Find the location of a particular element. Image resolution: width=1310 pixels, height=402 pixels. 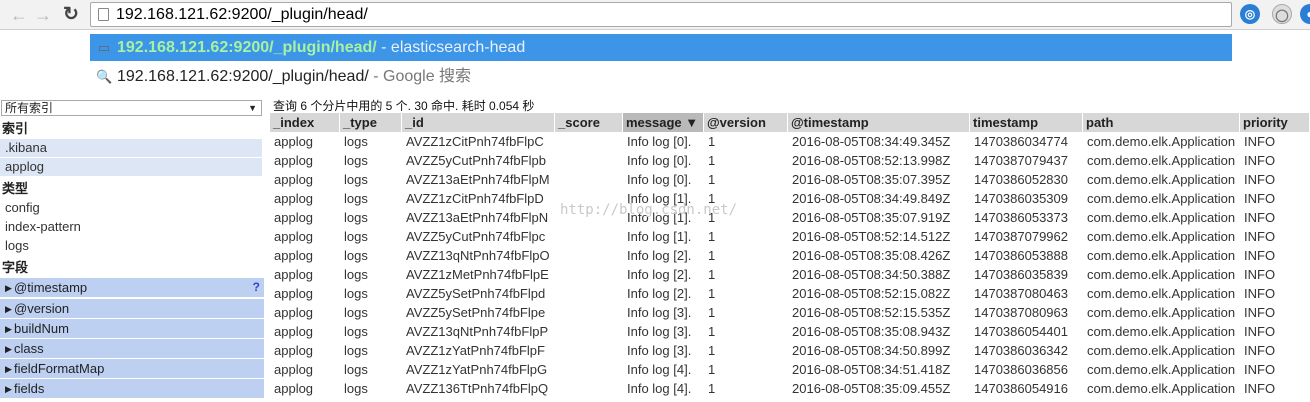

cell-id: AVZZ1zCitPnh74fbFlpC is located at coordinates (475, 141).